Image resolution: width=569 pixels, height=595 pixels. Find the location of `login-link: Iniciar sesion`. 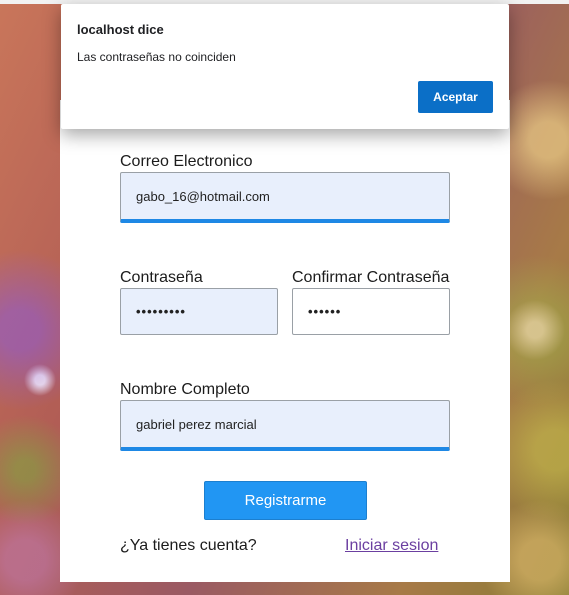

login-link: Iniciar sesion is located at coordinates (391, 546).